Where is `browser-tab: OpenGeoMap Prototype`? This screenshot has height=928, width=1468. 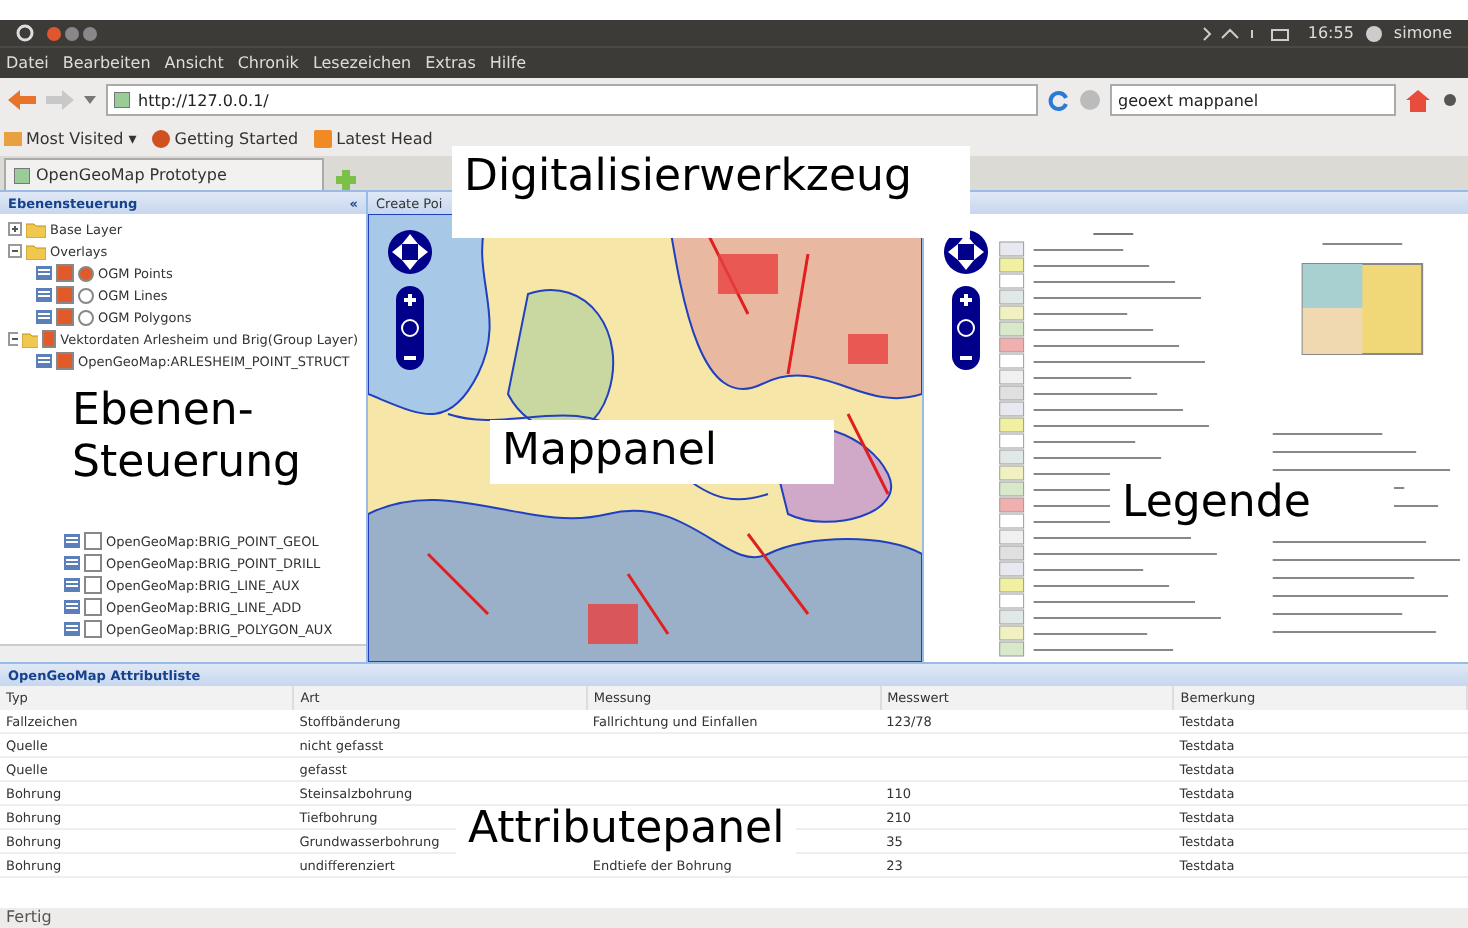
browser-tab: OpenGeoMap Prototype is located at coordinates (164, 174).